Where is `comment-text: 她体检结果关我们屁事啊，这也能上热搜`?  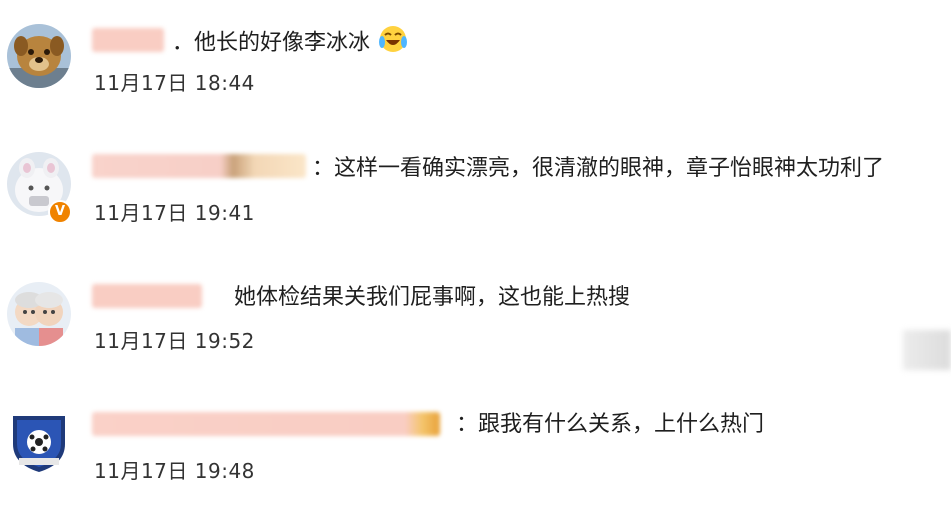 comment-text: 她体检结果关我们屁事啊，这也能上热搜 is located at coordinates (432, 297).